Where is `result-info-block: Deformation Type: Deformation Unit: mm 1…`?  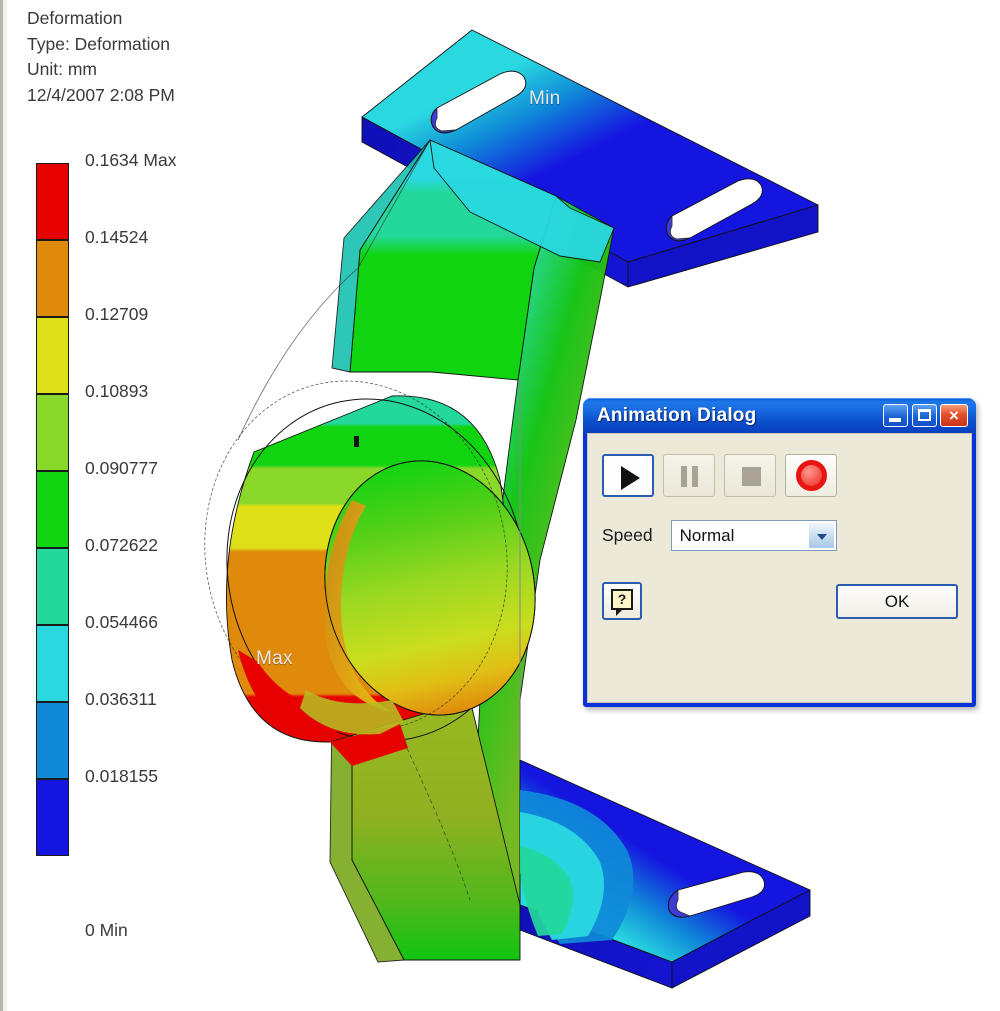 result-info-block: Deformation Type: Deformation Unit: mm 1… is located at coordinates (101, 57).